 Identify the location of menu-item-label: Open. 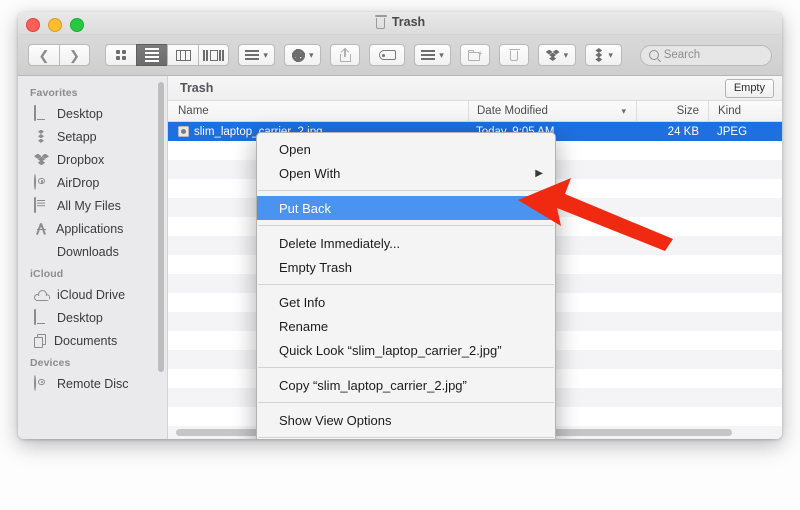
(295, 149).